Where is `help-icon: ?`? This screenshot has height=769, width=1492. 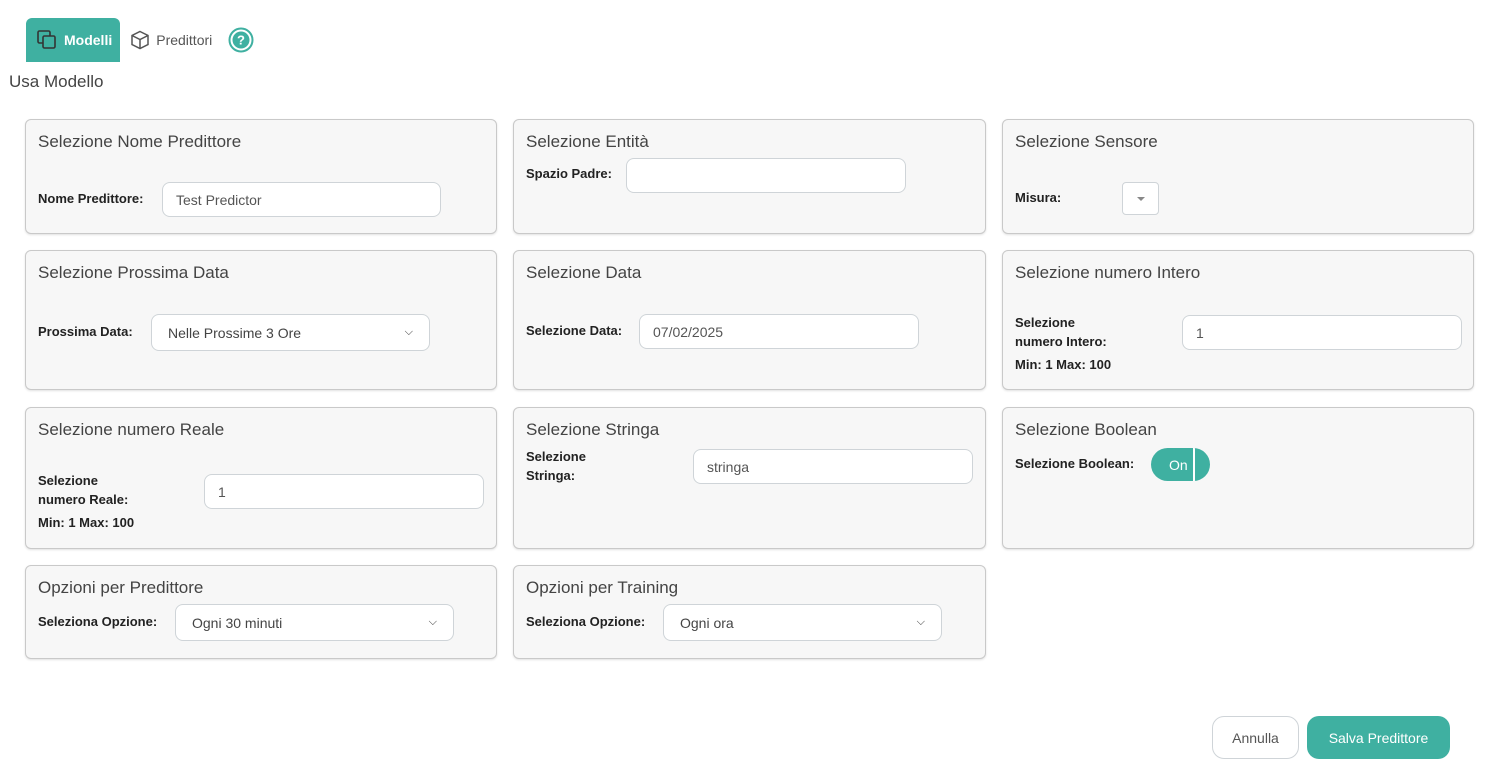
help-icon: ? is located at coordinates (241, 40).